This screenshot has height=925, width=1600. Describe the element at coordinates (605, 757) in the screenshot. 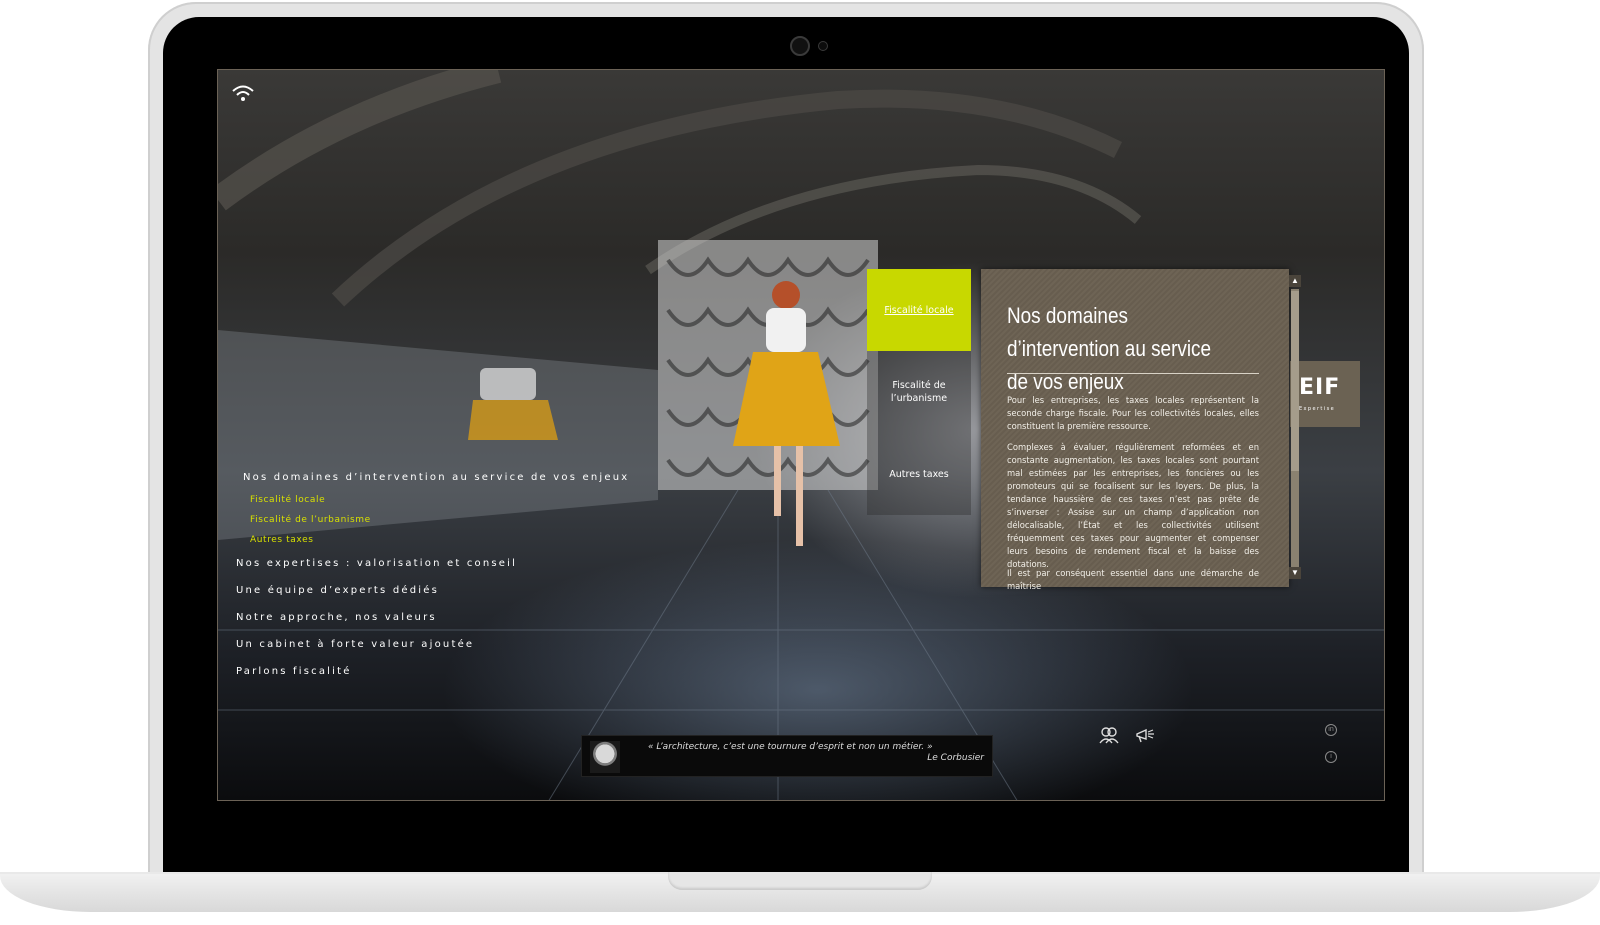

I see `portrait-image` at that location.